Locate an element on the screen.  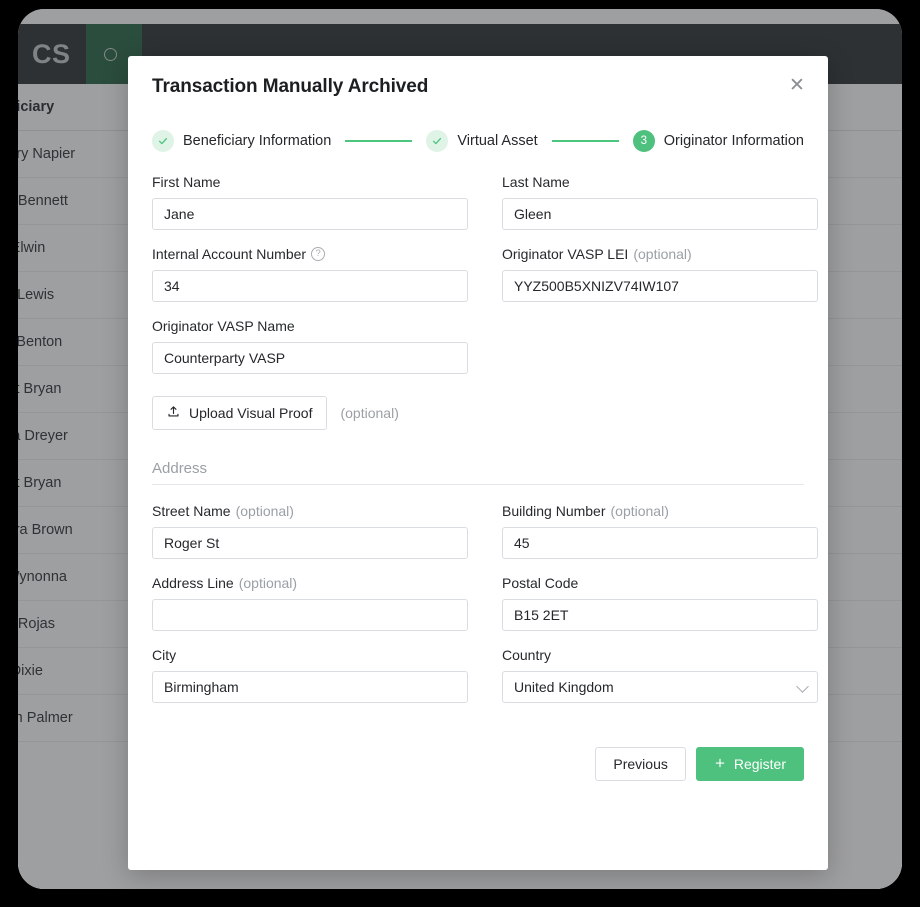
city-country-row: City Country United Kingdom is located at coordinates (485, 675).